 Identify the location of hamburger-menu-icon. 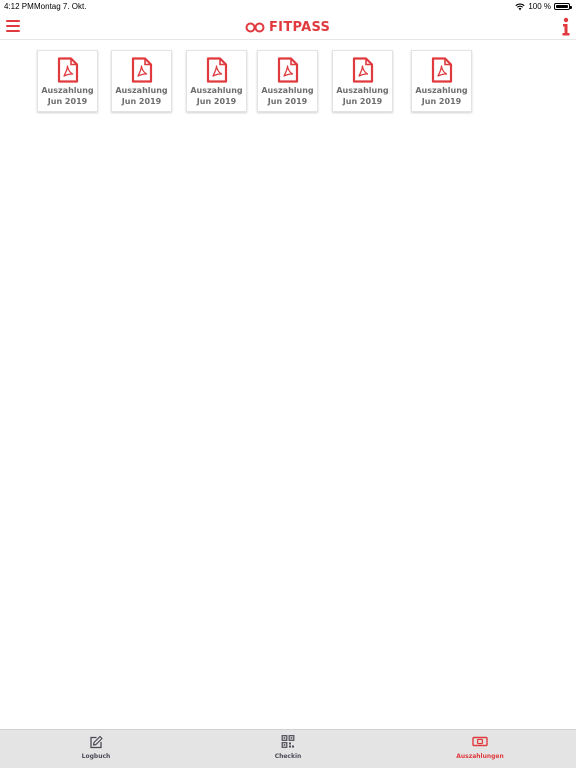
(13, 26).